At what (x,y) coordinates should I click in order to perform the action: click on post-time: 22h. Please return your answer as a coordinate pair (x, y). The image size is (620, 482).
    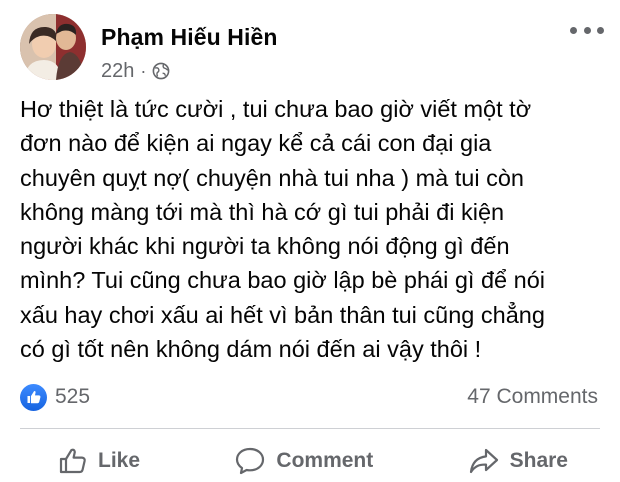
    Looking at the image, I should click on (117, 71).